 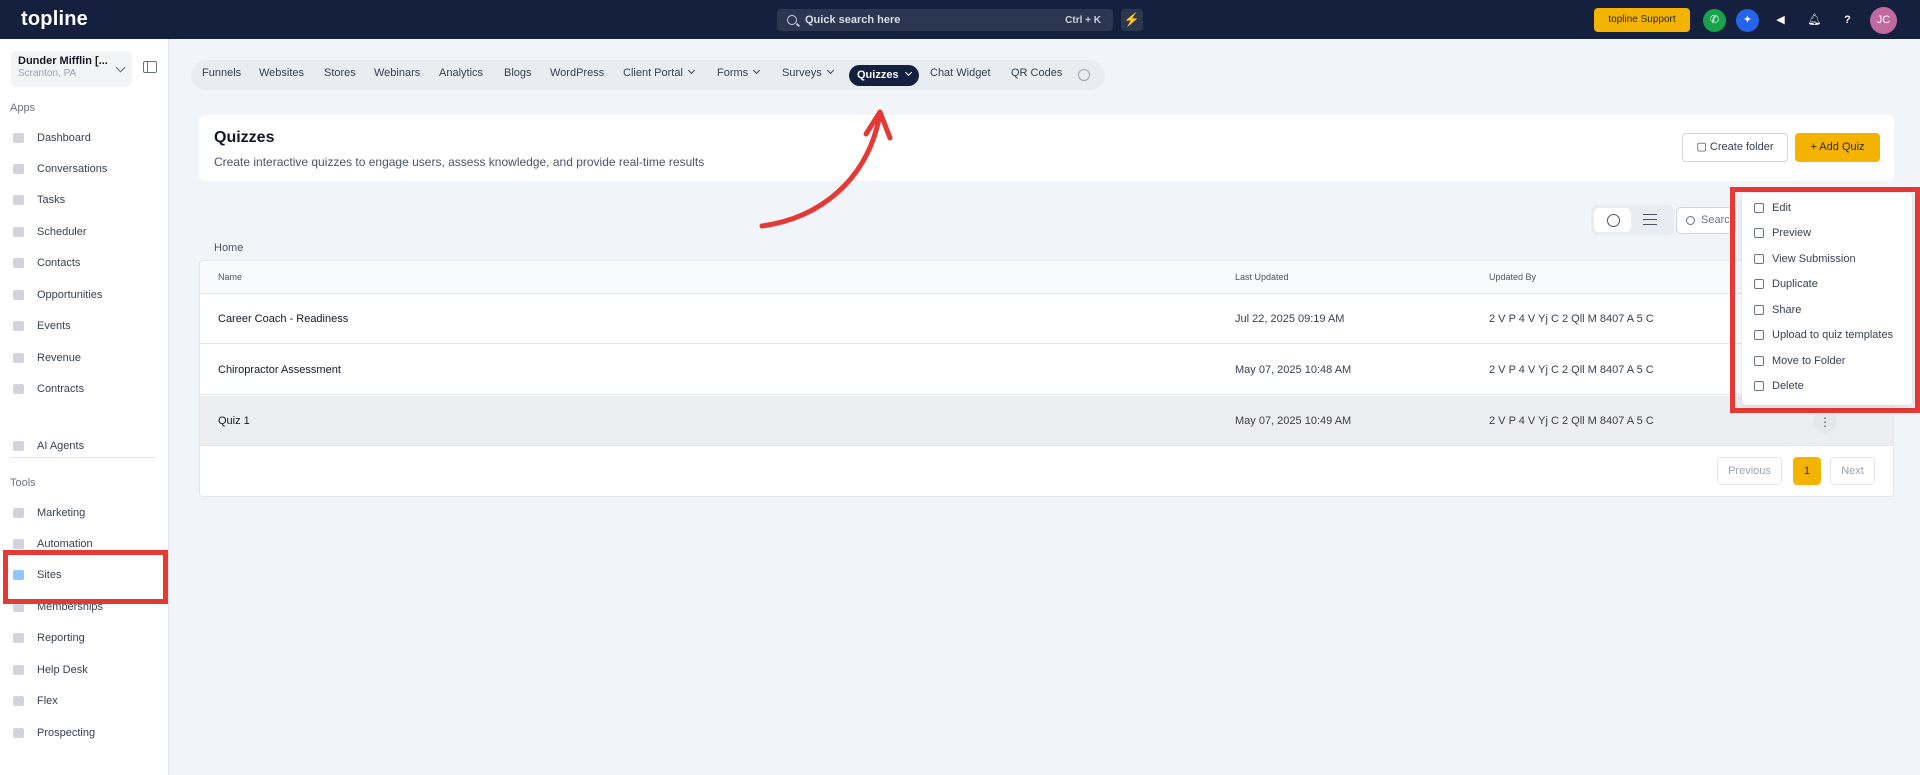 What do you see at coordinates (878, 75) in the screenshot?
I see `tab-label: Quizzes` at bounding box center [878, 75].